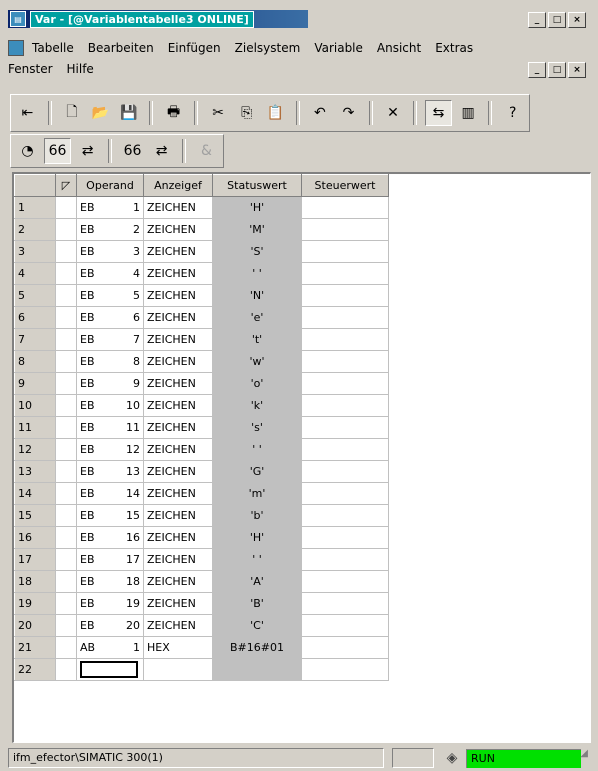 This screenshot has height=771, width=598. I want to click on table-row: 9 EB 9 ZEICHEN 'o', so click(201, 383).